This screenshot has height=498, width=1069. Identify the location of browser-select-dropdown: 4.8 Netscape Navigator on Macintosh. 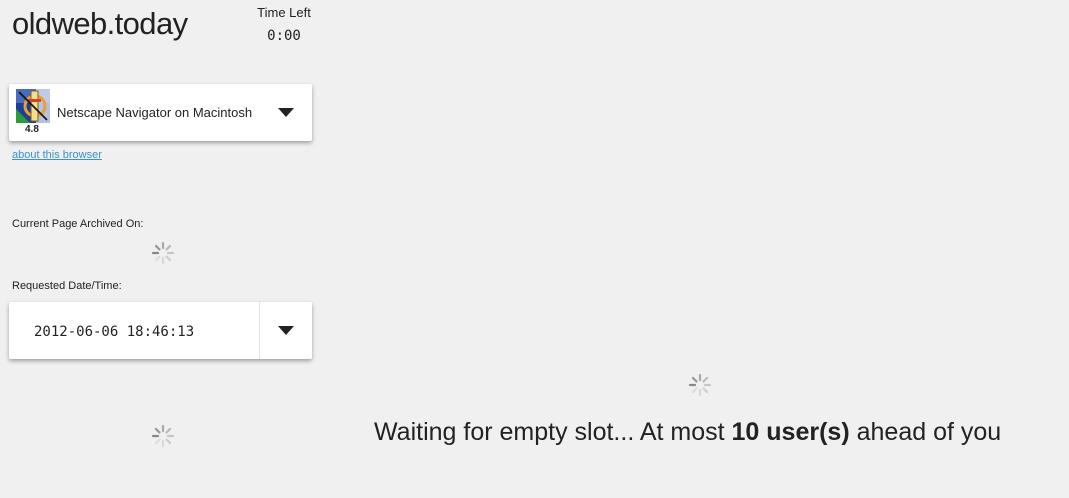
(160, 112).